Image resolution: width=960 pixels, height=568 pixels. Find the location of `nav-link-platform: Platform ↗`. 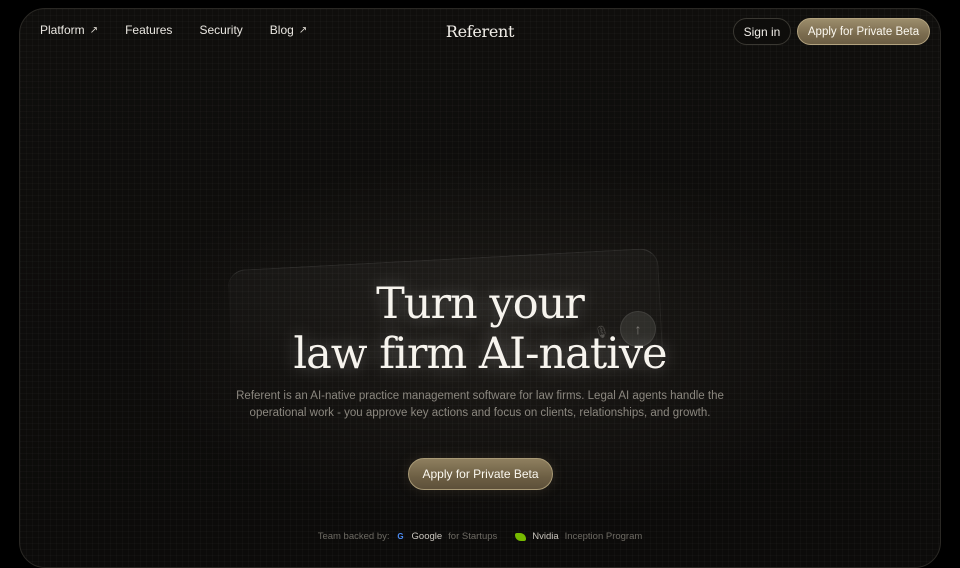

nav-link-platform: Platform ↗ is located at coordinates (69, 30).